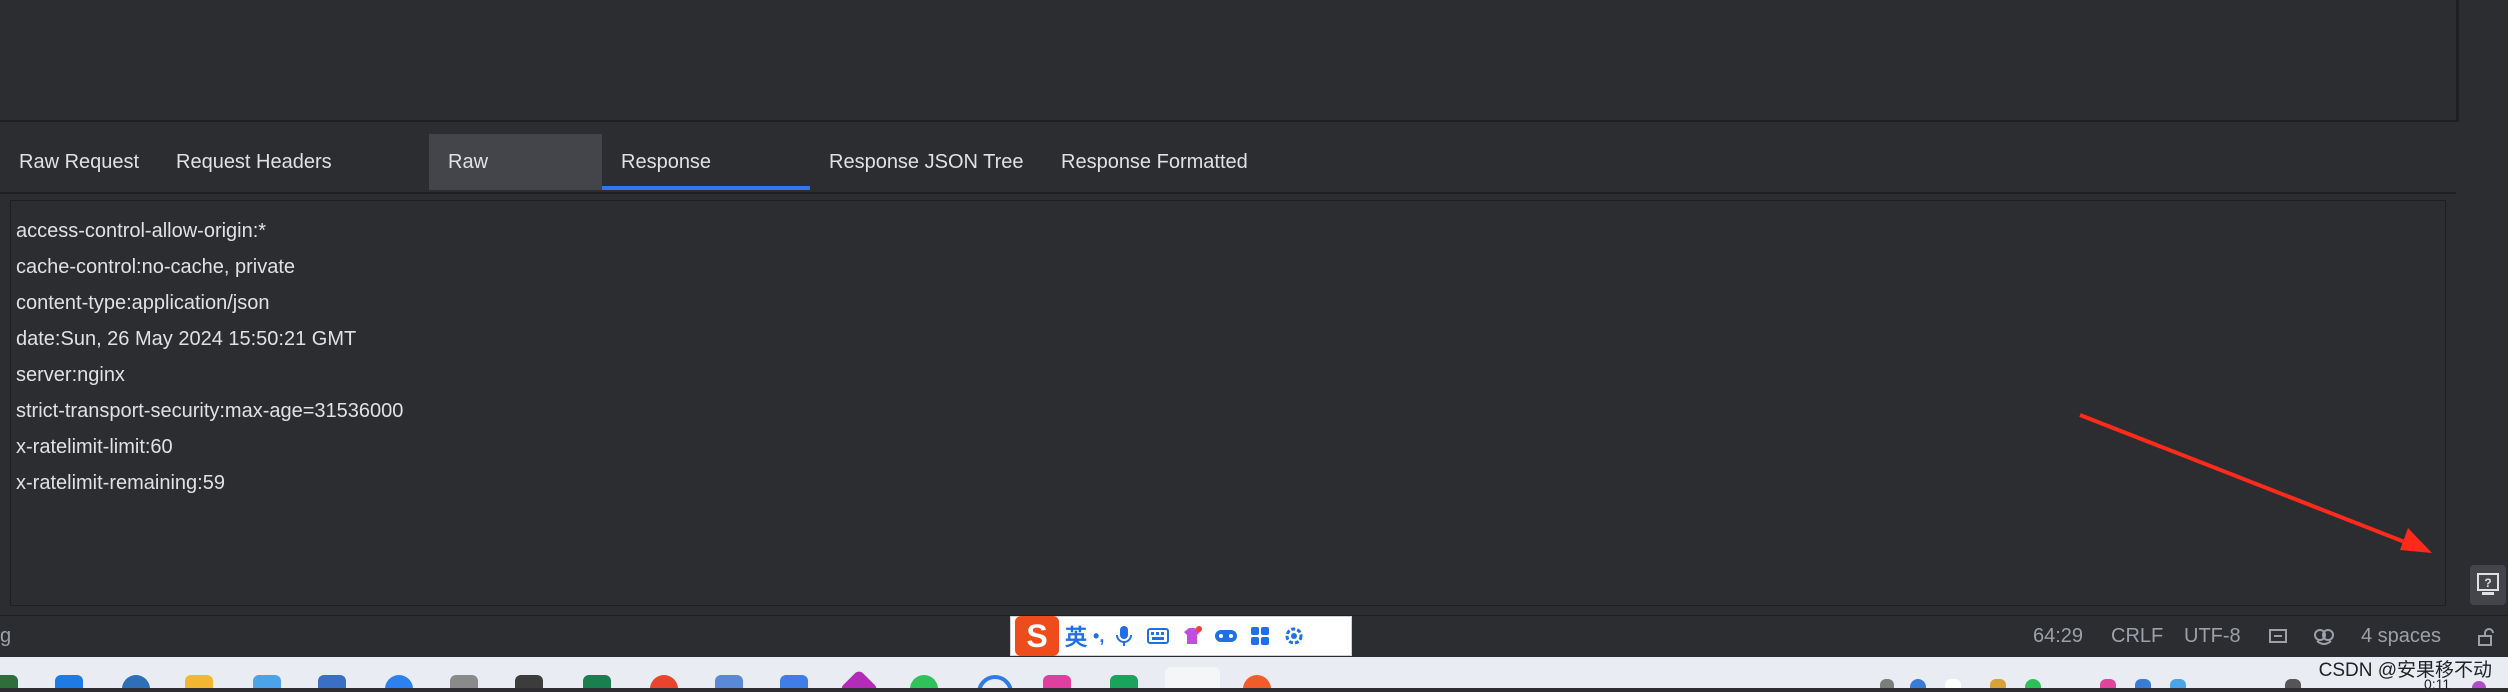 This screenshot has width=2508, height=692. I want to click on side-tool-button: ?, so click(2488, 585).